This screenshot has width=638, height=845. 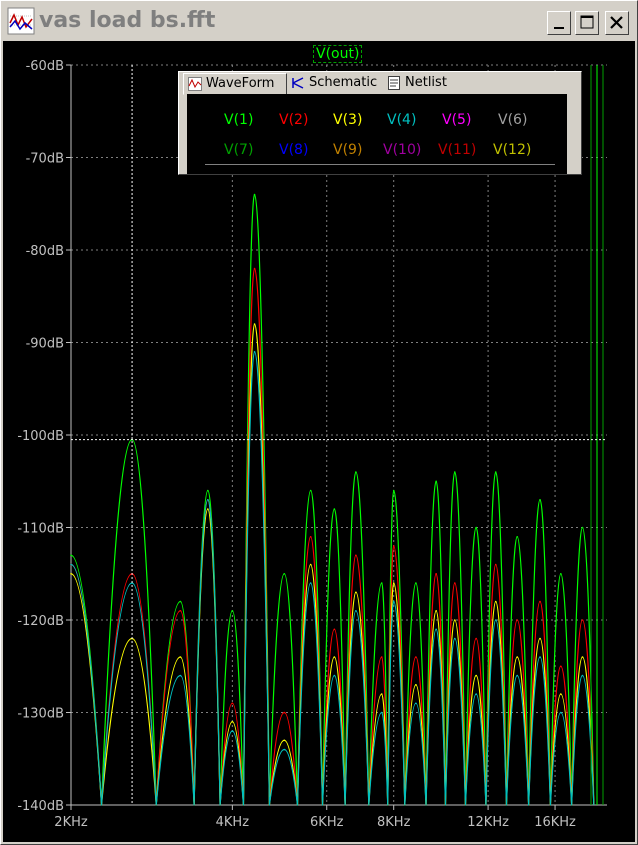 What do you see at coordinates (347, 120) in the screenshot?
I see `legend-entry: V(3)` at bounding box center [347, 120].